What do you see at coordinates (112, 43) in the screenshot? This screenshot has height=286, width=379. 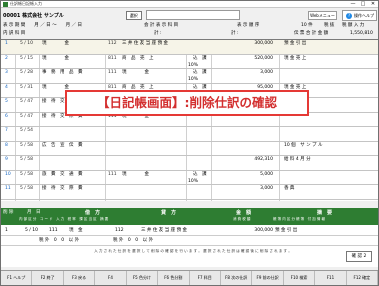 I see `row-credit-code: 112` at bounding box center [112, 43].